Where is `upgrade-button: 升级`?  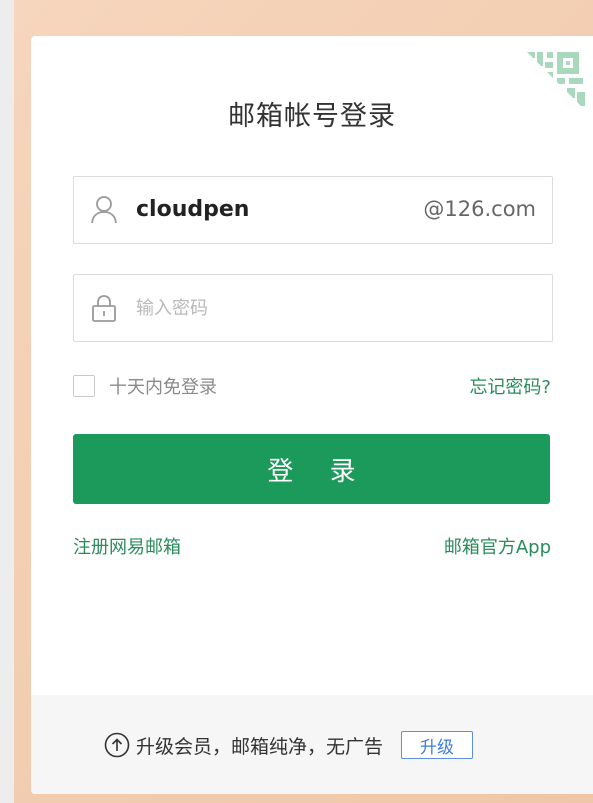
upgrade-button: 升级 is located at coordinates (437, 745).